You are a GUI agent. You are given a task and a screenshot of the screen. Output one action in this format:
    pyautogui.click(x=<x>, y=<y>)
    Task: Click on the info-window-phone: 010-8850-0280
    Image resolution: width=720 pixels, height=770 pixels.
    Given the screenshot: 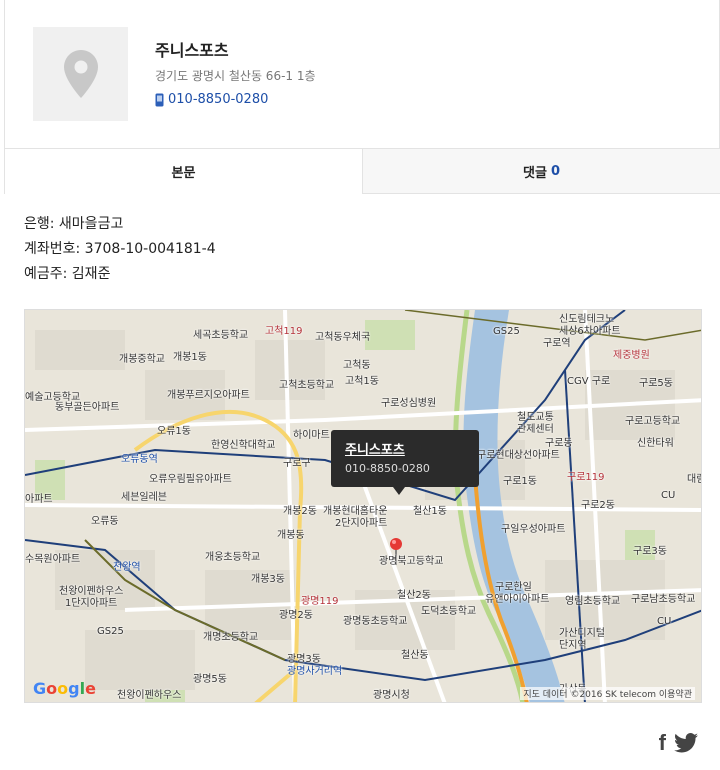 What is the action you would take?
    pyautogui.click(x=387, y=468)
    